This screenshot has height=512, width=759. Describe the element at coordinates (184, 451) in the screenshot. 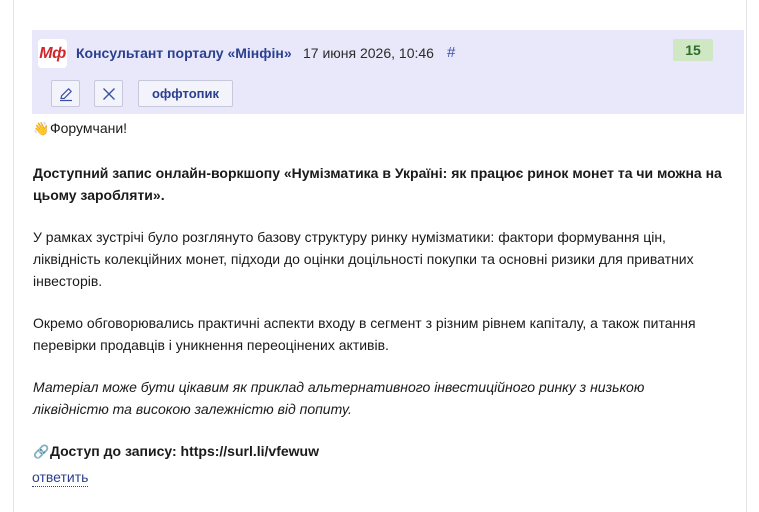

I see `recording-link-text: Доступ до запису: https://surl.li/vfewuw` at that location.